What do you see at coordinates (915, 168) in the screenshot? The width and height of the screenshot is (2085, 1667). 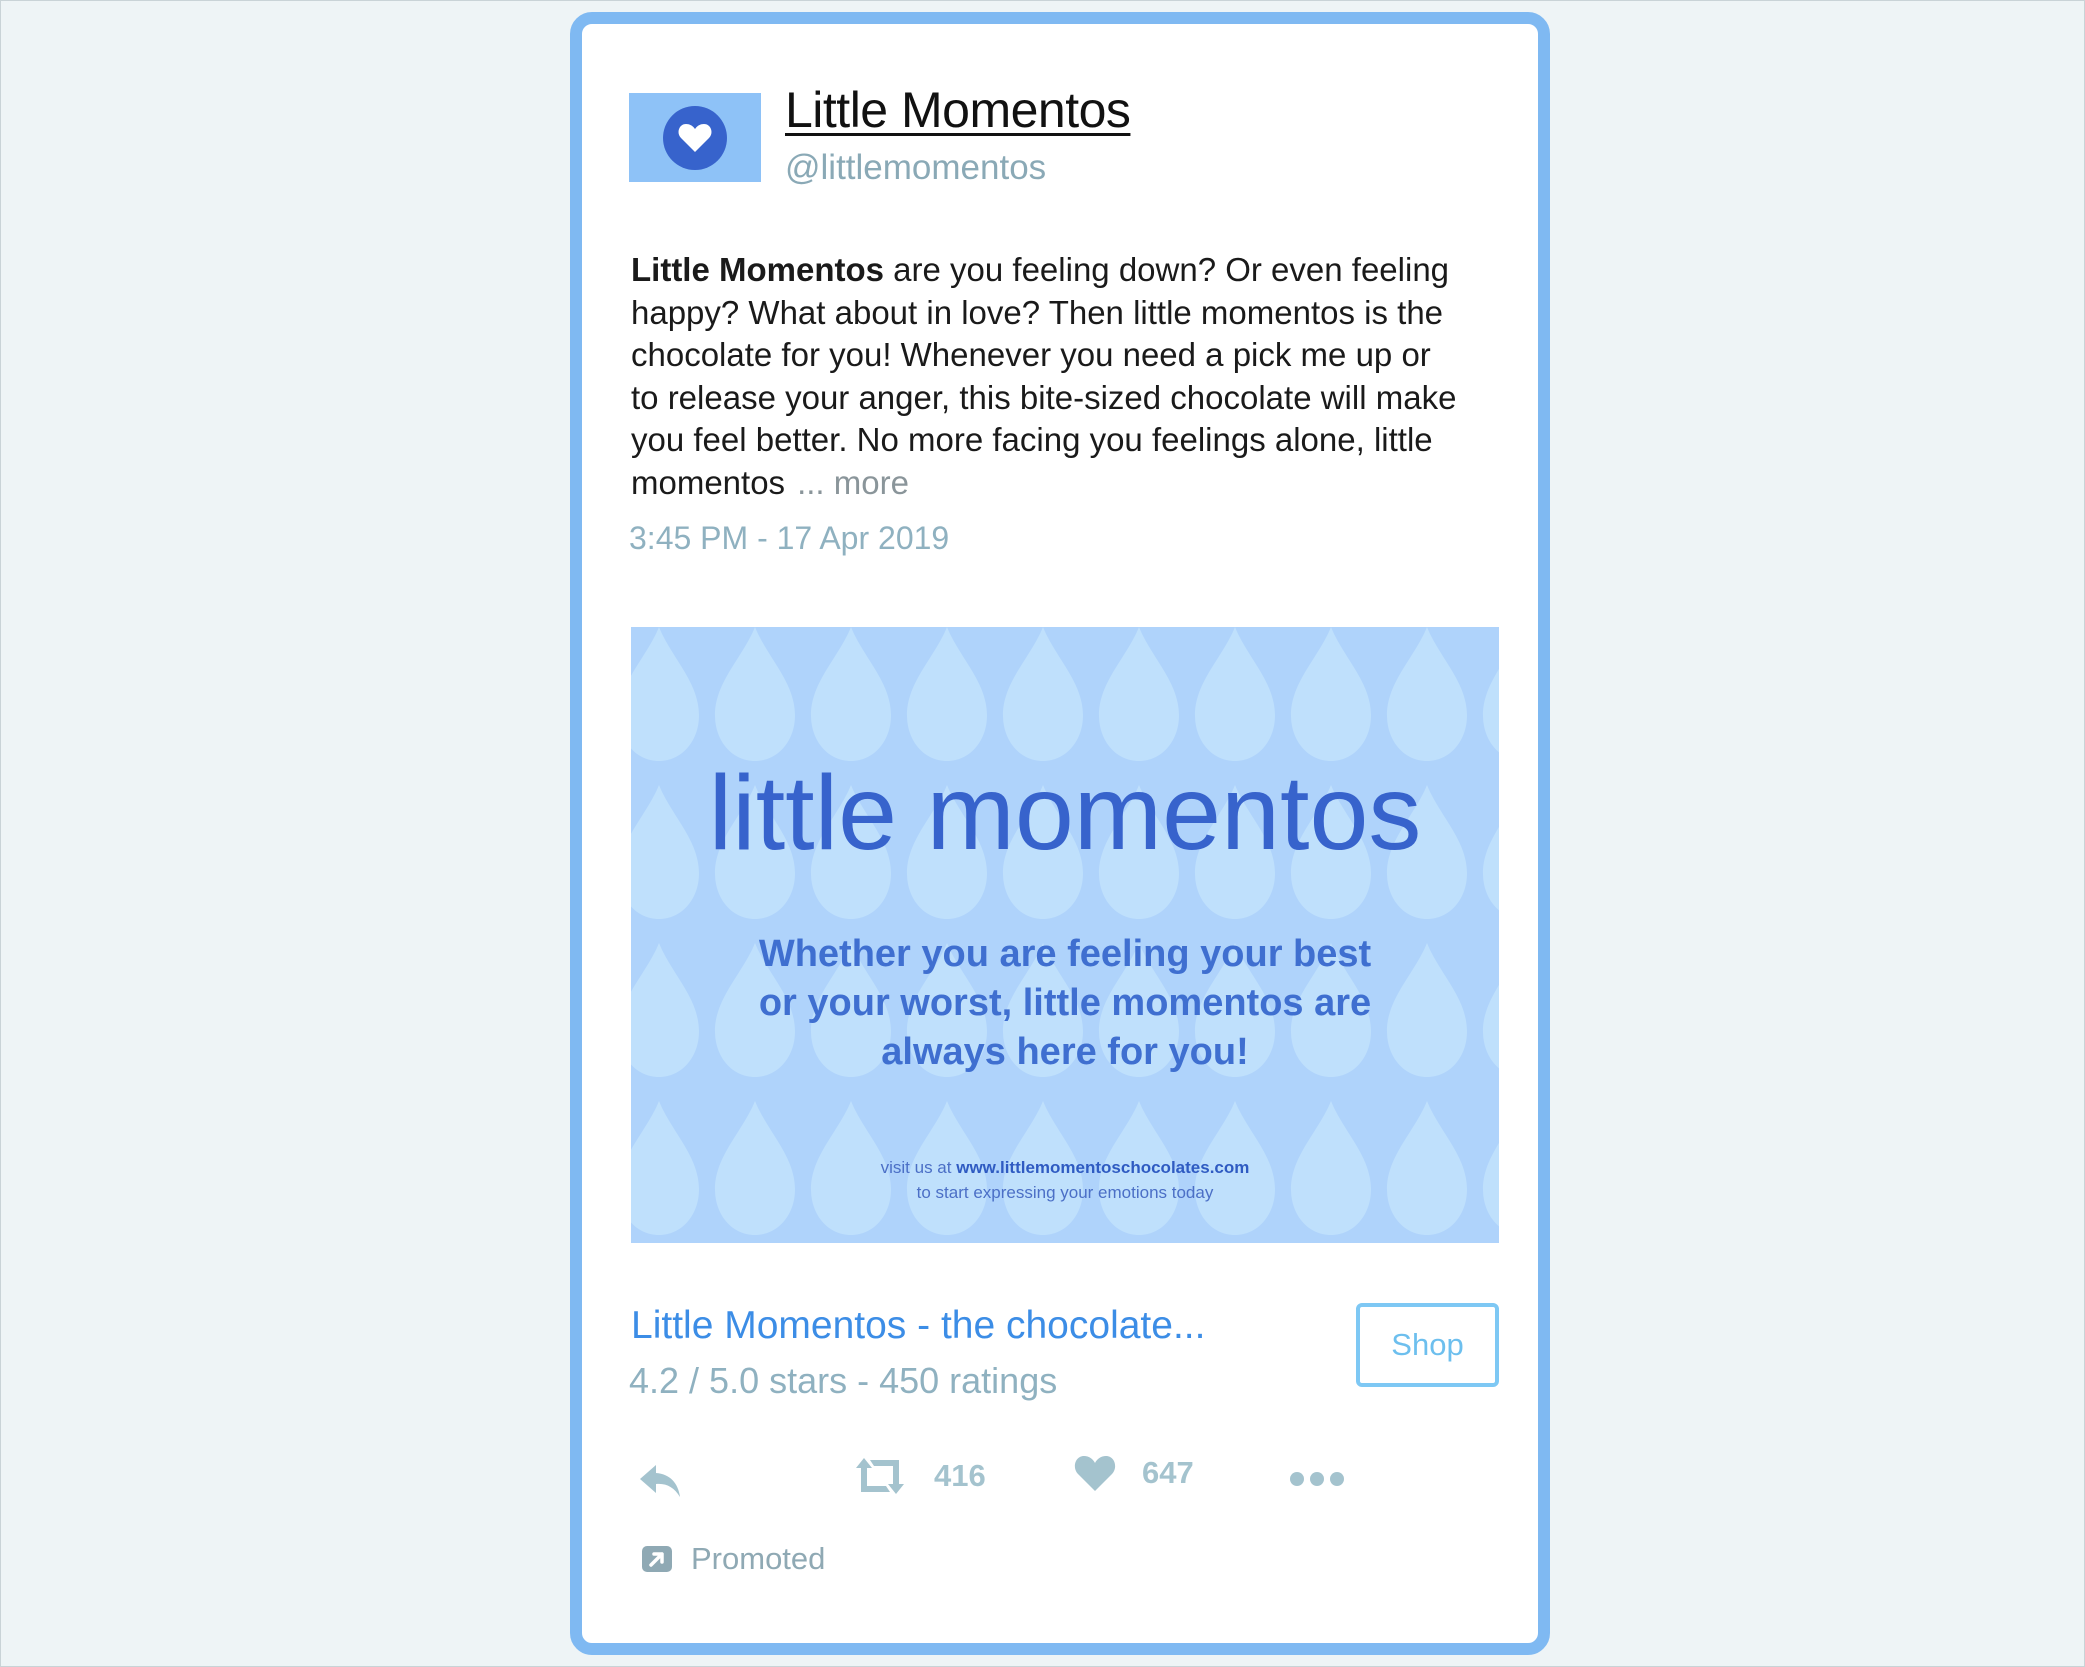 I see `account-handle: @littlemomentos` at bounding box center [915, 168].